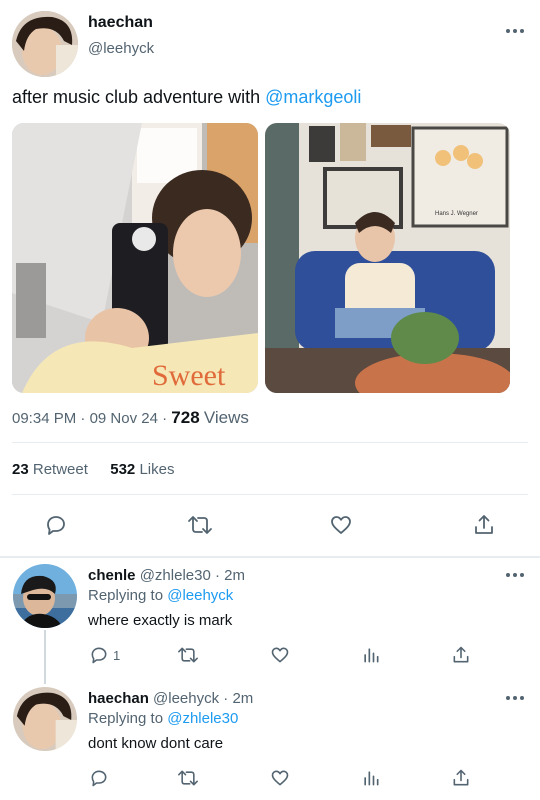 This screenshot has height=800, width=540. Describe the element at coordinates (60, 469) in the screenshot. I see `retweets-label: Retweet` at that location.